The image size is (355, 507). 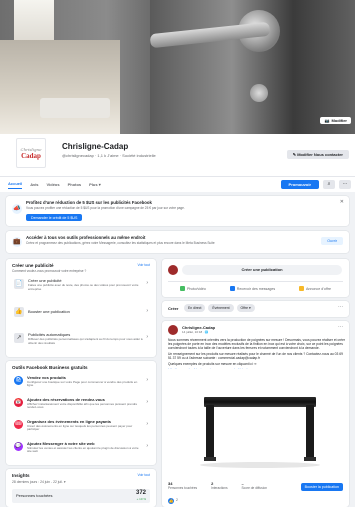 What do you see at coordinates (140, 493) in the screenshot?
I see `reach-value: 372` at bounding box center [140, 493].